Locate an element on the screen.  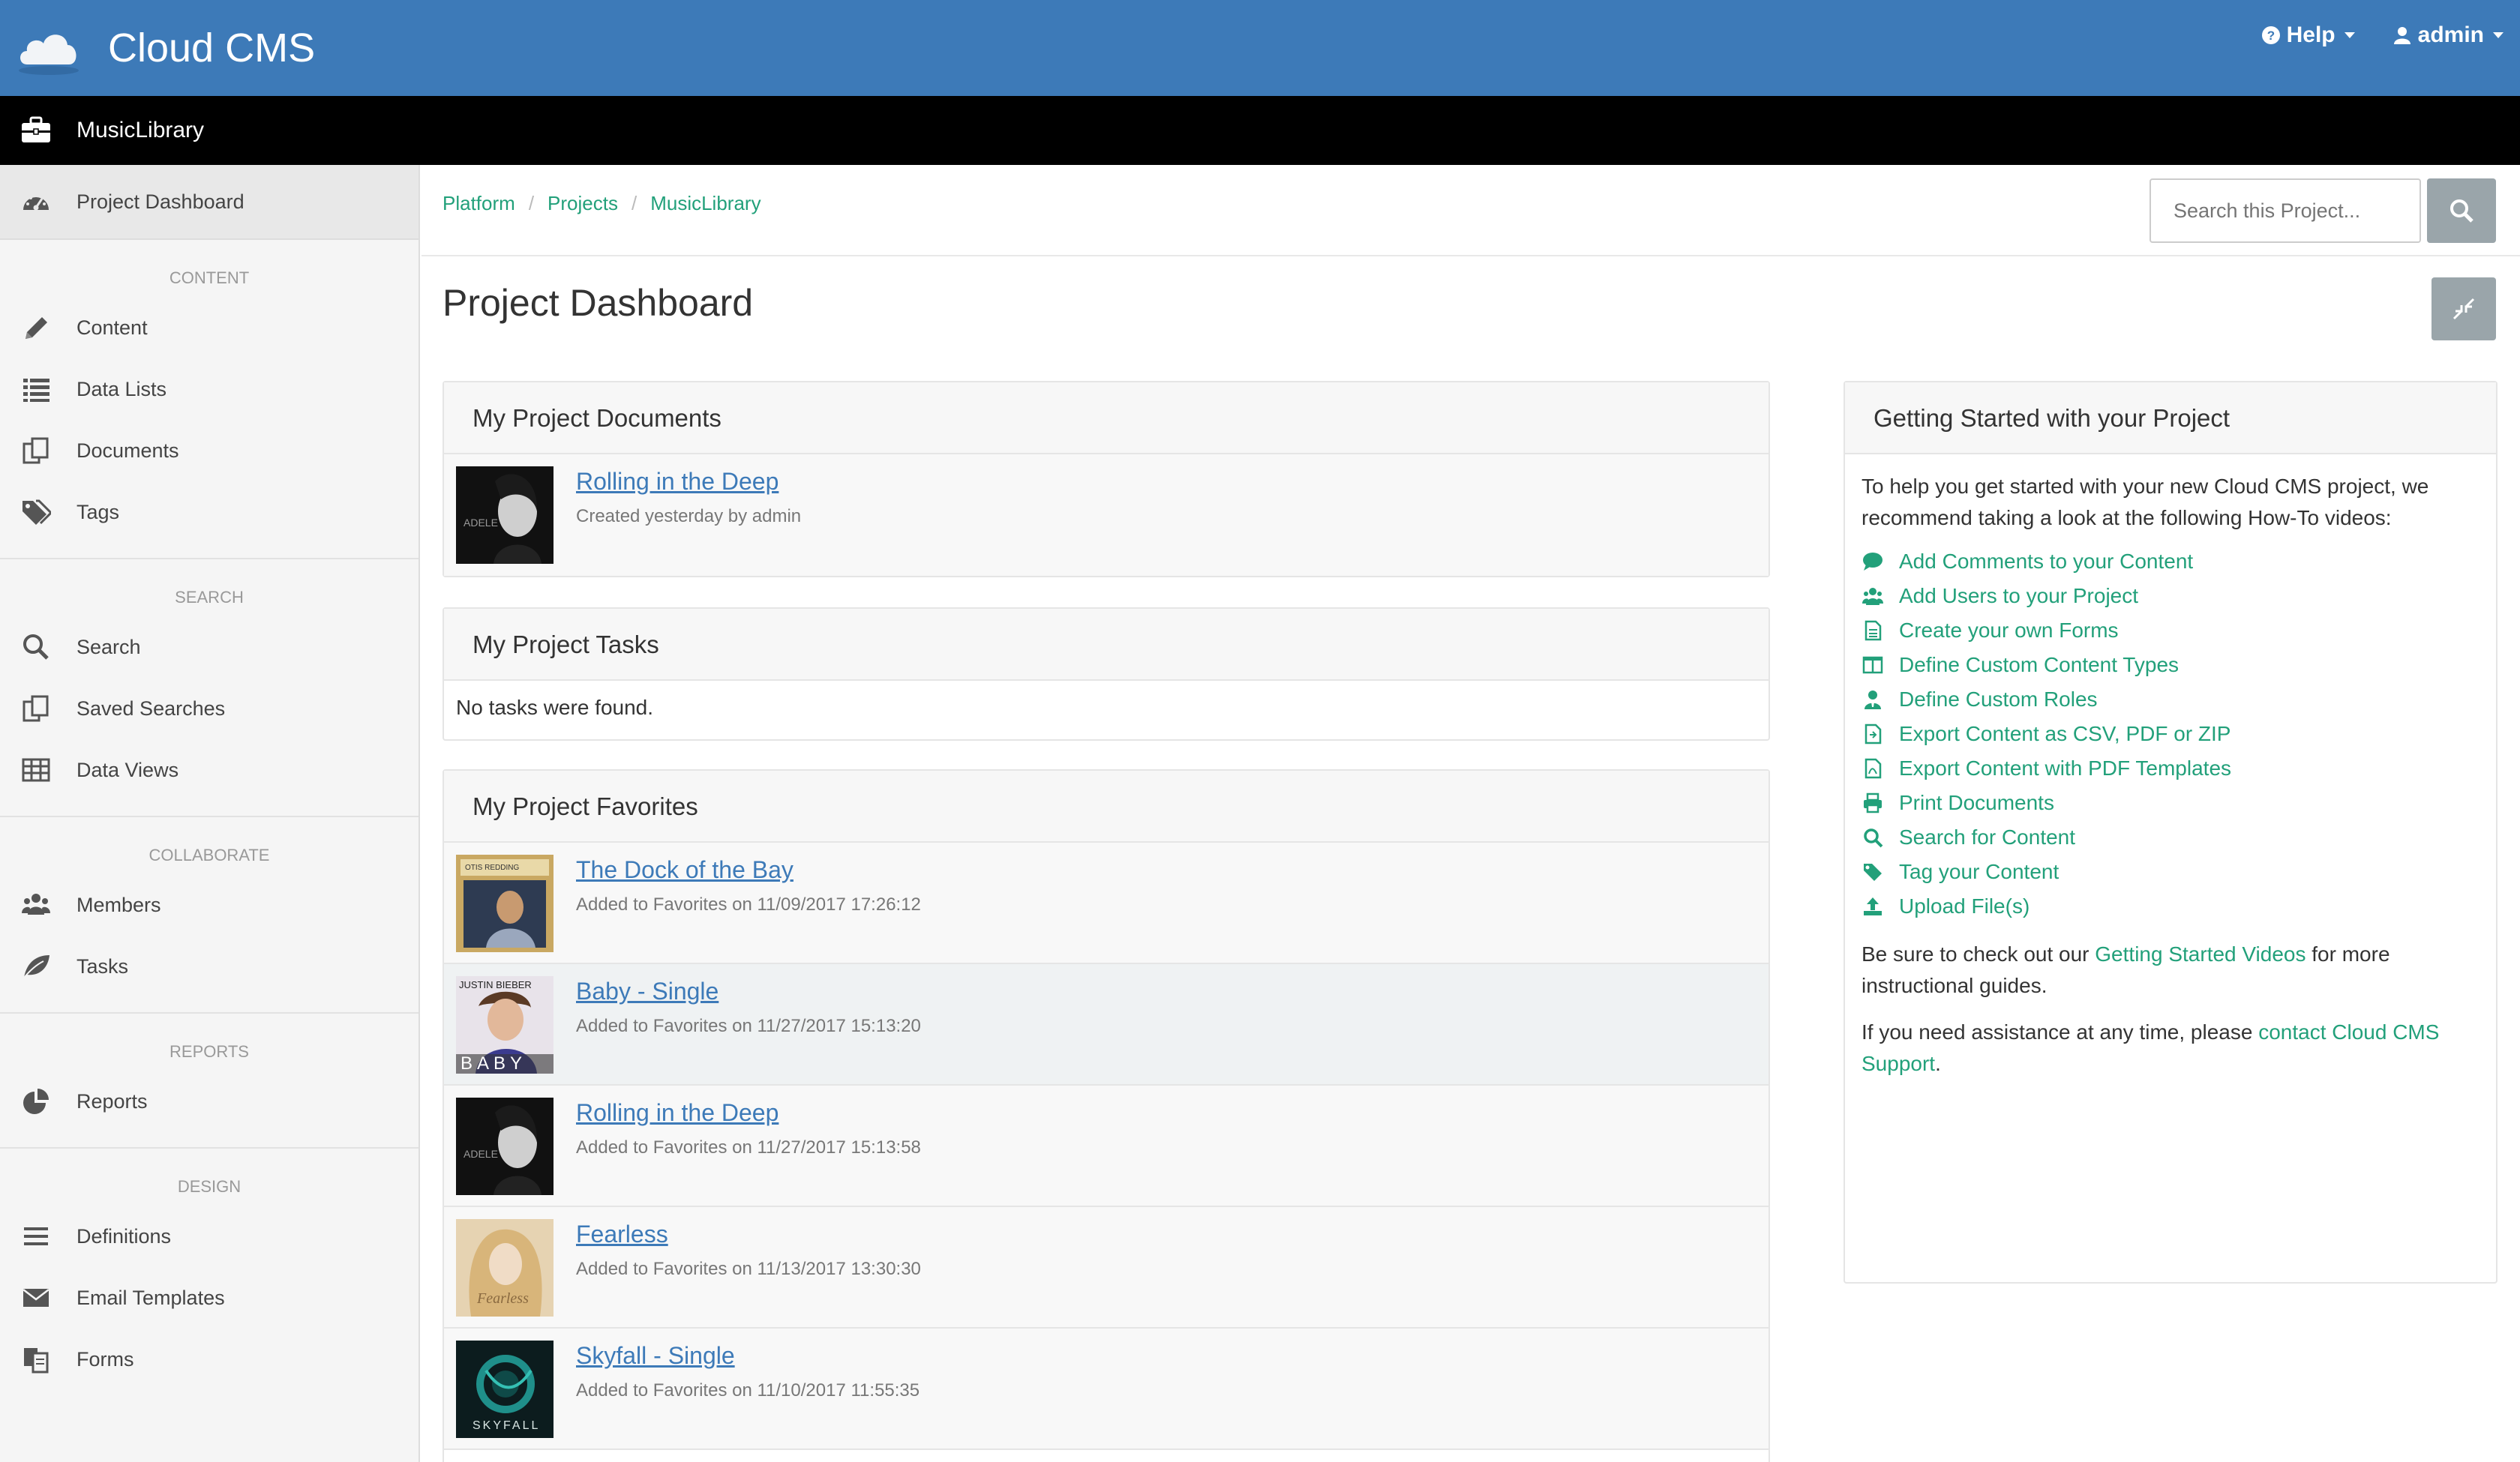
sidebar-item-forms: Forms is located at coordinates (209, 1359).